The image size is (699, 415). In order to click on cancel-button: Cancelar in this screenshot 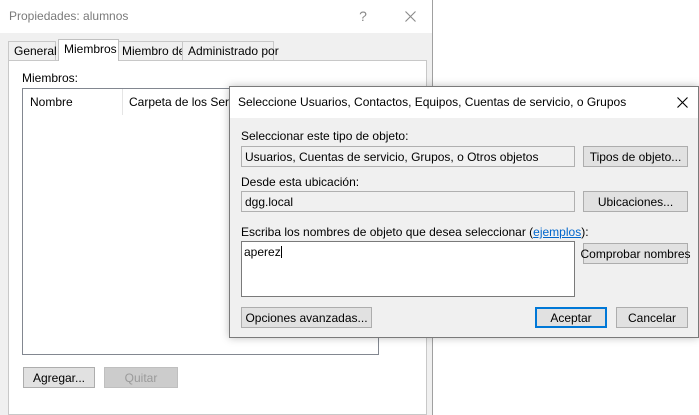, I will do `click(652, 317)`.